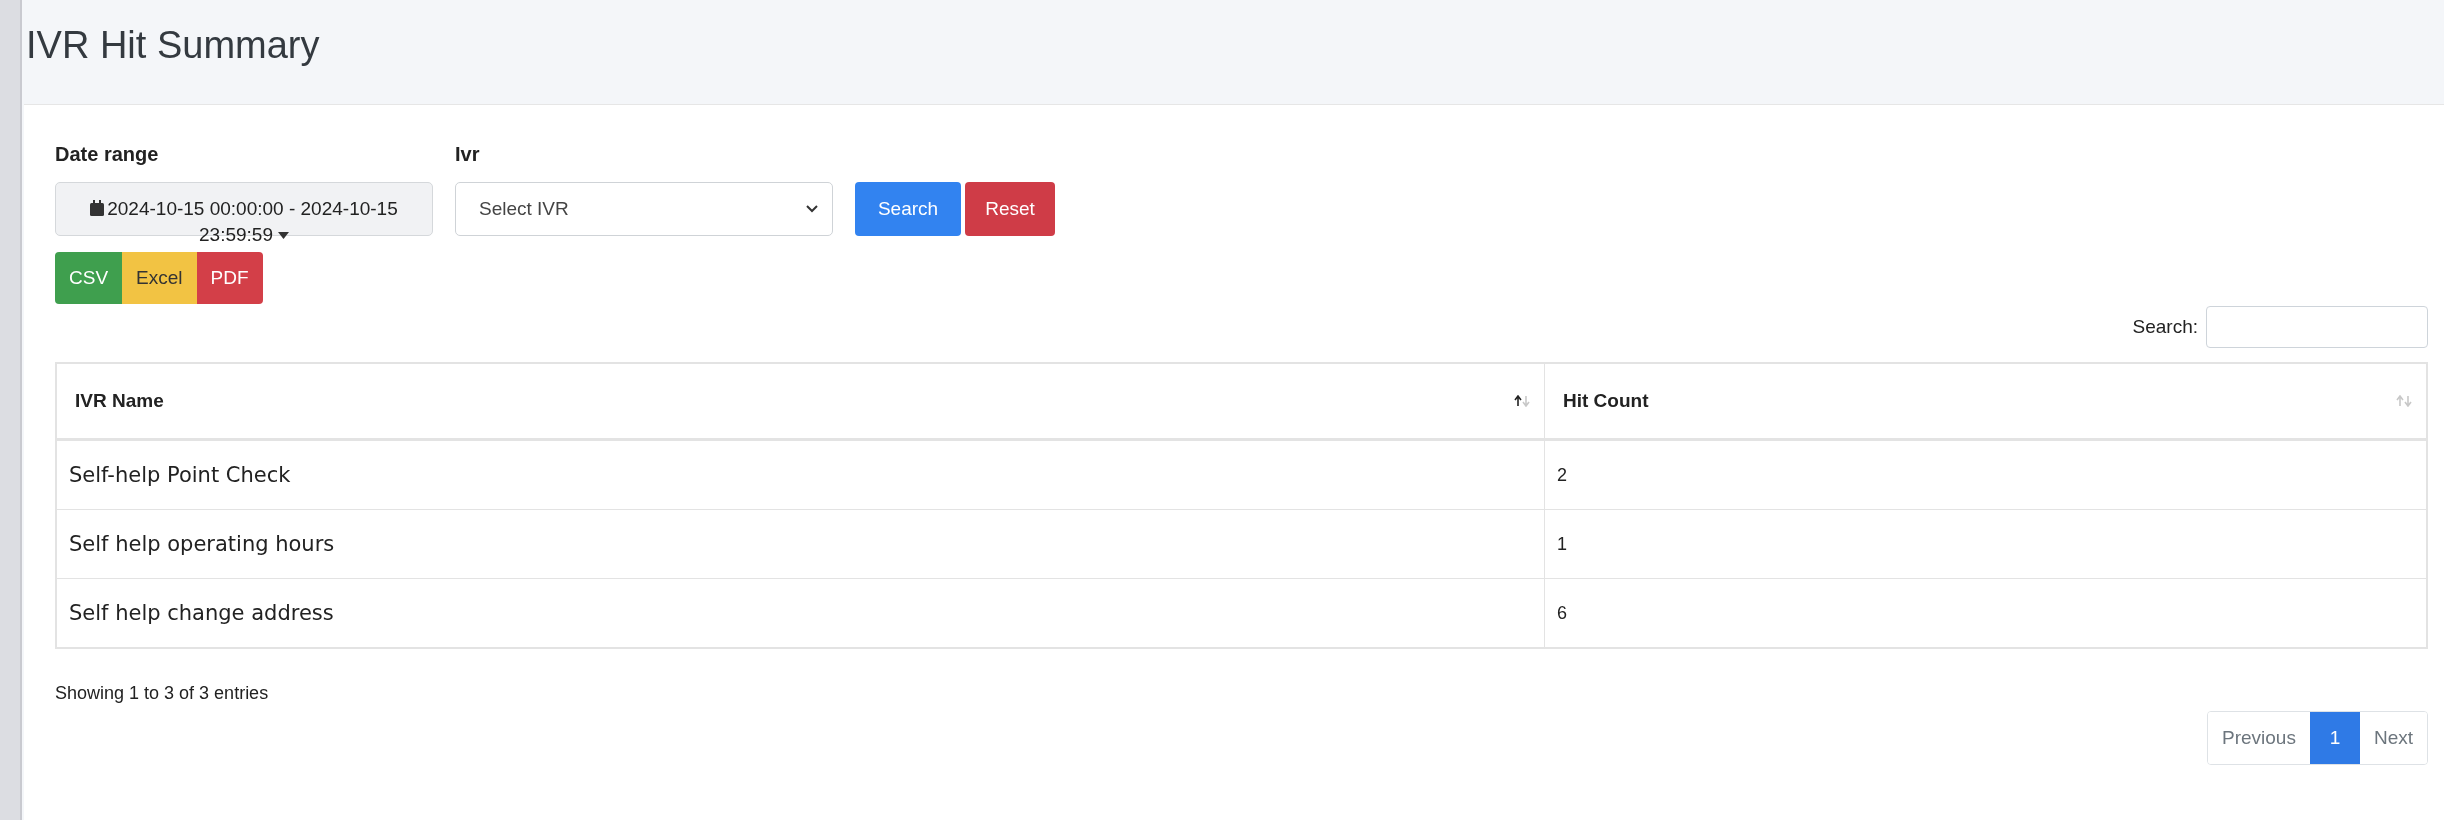 Image resolution: width=2444 pixels, height=820 pixels. Describe the element at coordinates (162, 693) in the screenshot. I see `entries-info: Showing 1 to 3 of 3 entries` at that location.